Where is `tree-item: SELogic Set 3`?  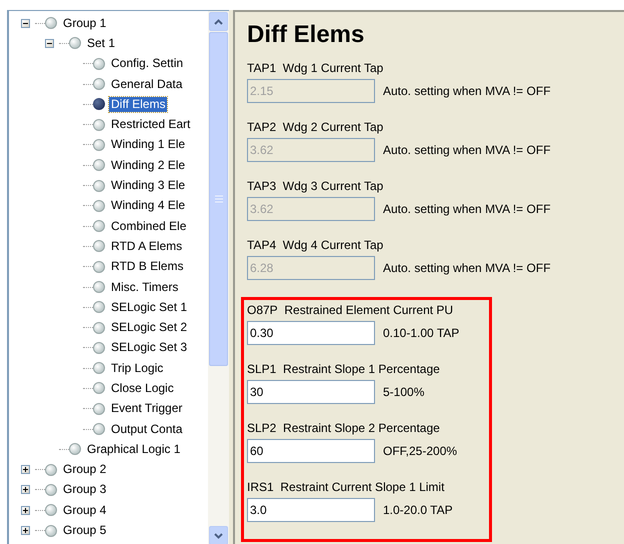
tree-item: SELogic Set 3 is located at coordinates (149, 348).